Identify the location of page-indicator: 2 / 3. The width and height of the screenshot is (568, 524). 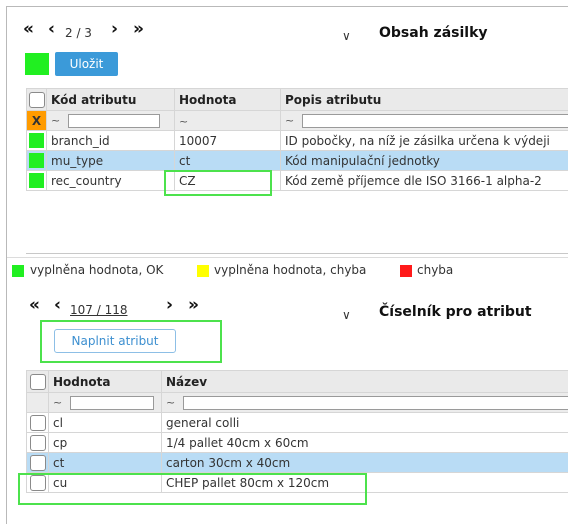
(78, 33).